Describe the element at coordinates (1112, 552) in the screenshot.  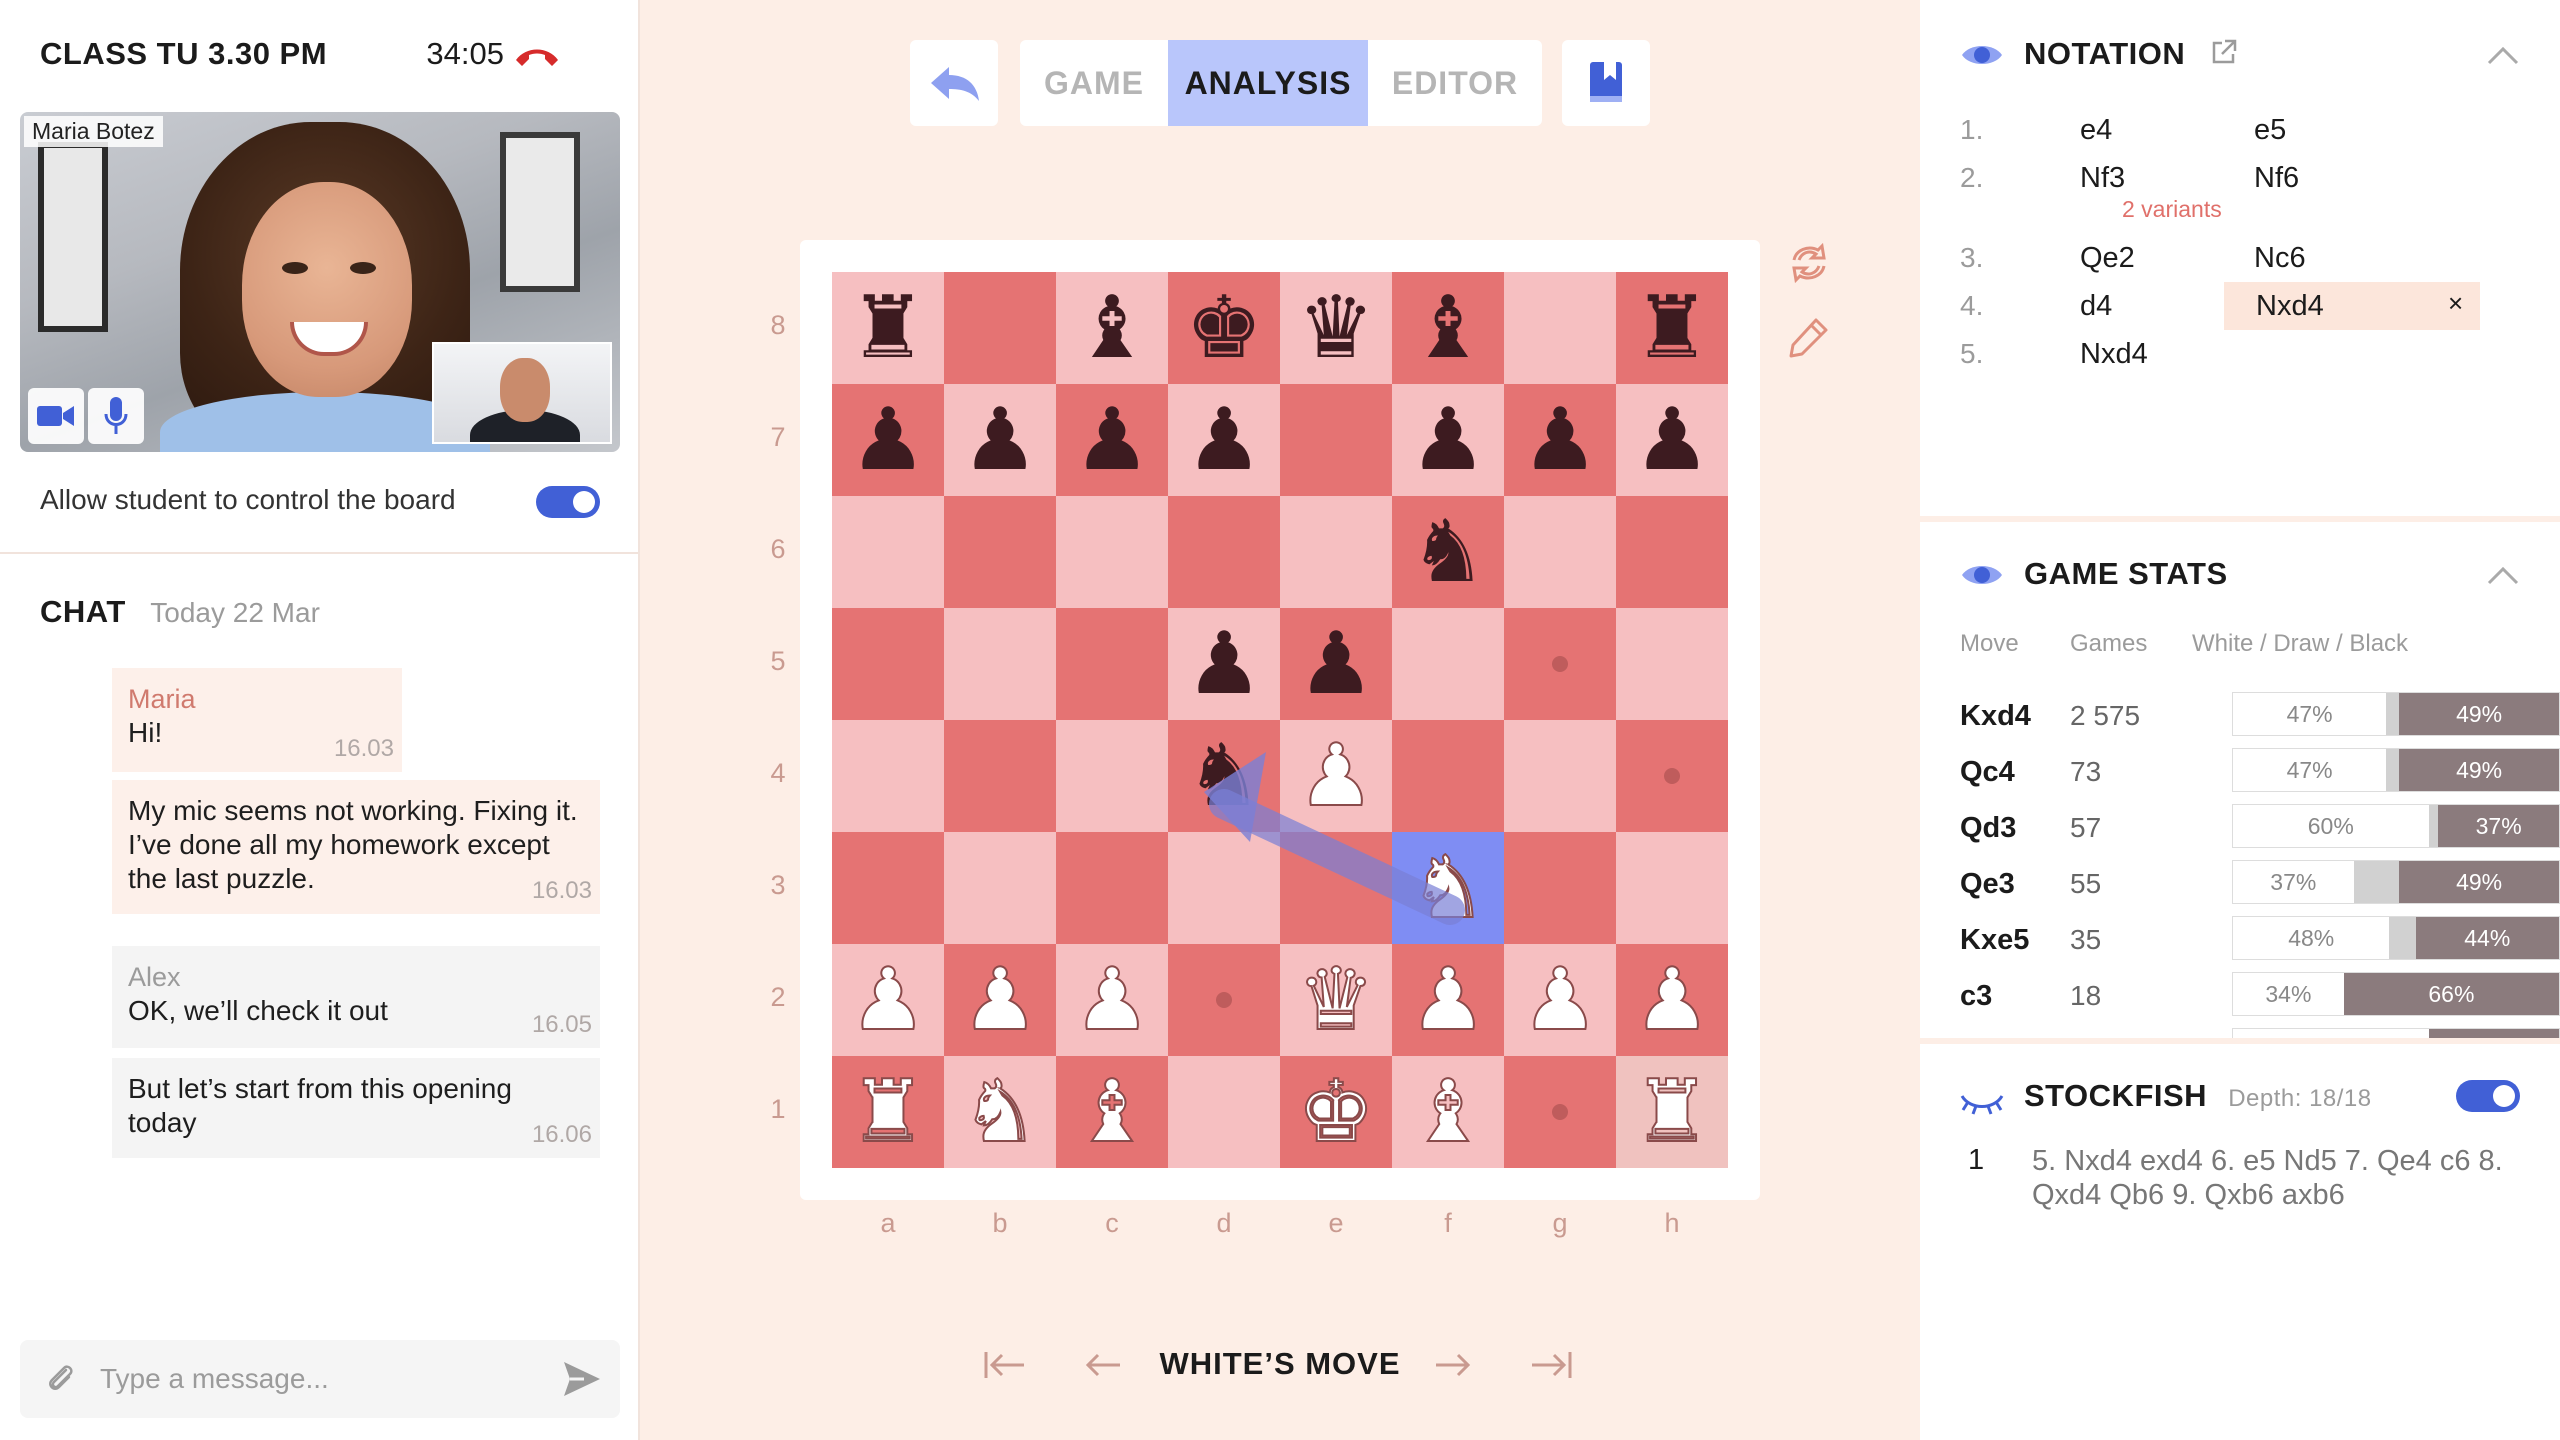
I see `square-c6` at that location.